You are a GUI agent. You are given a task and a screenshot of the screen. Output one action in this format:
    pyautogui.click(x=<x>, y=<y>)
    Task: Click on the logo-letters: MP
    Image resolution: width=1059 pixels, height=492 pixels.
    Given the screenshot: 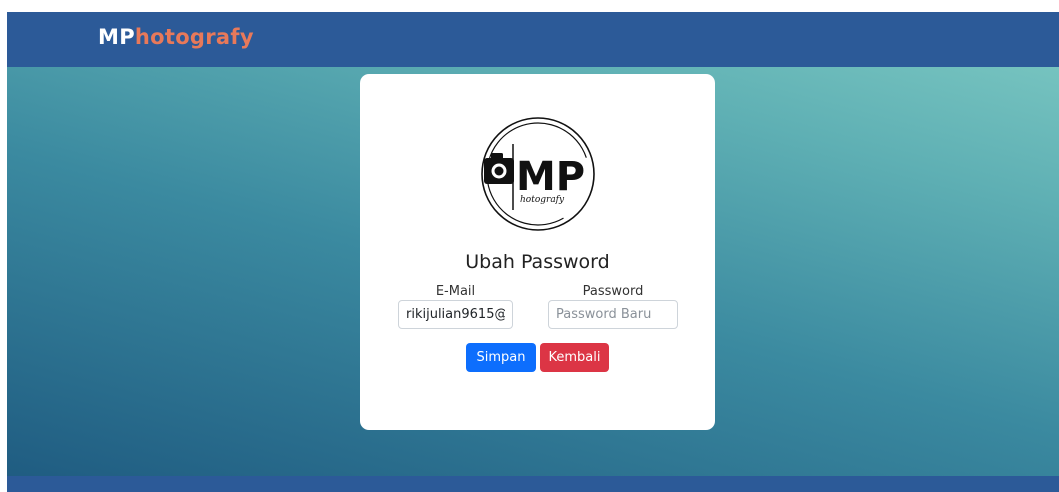 What is the action you would take?
    pyautogui.click(x=550, y=177)
    